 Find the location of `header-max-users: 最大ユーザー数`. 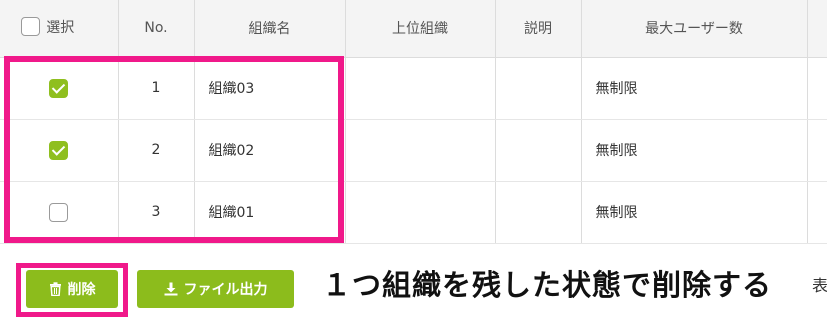

header-max-users: 最大ユーザー数 is located at coordinates (694, 29).